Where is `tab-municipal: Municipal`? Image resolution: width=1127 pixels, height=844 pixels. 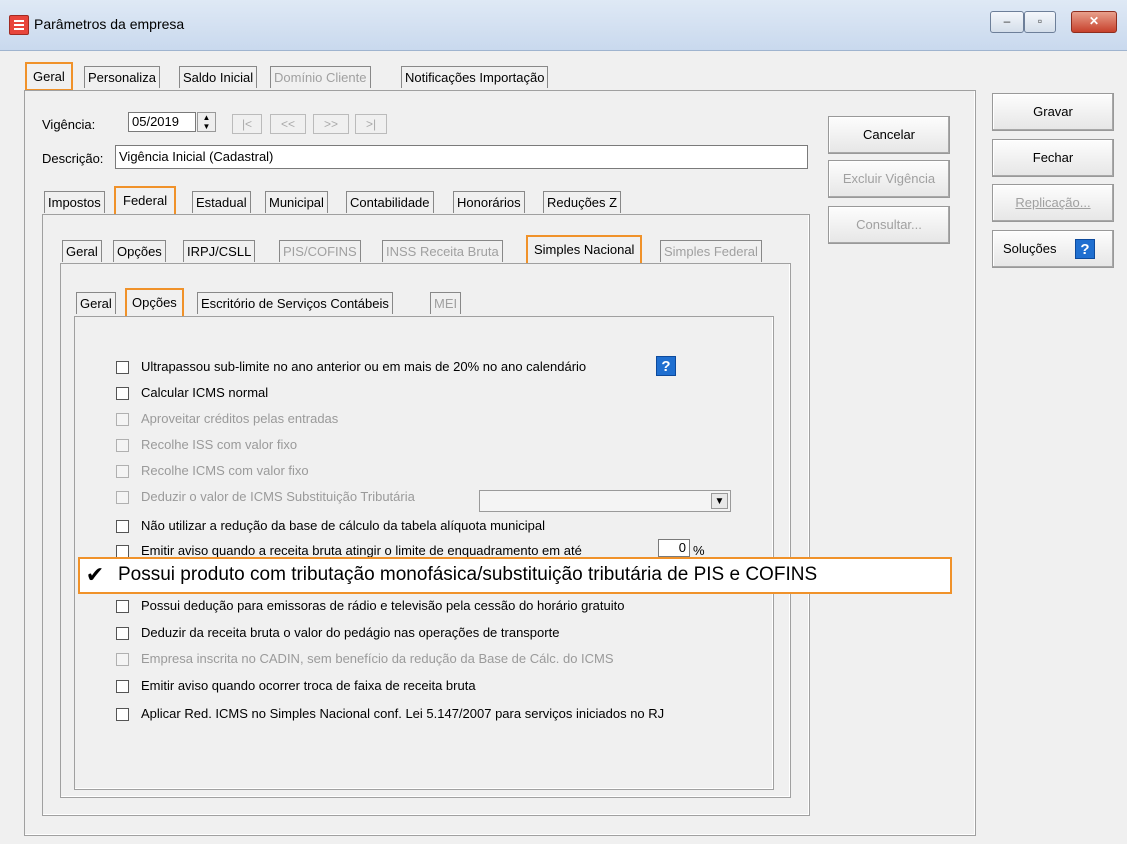 tab-municipal: Municipal is located at coordinates (296, 202).